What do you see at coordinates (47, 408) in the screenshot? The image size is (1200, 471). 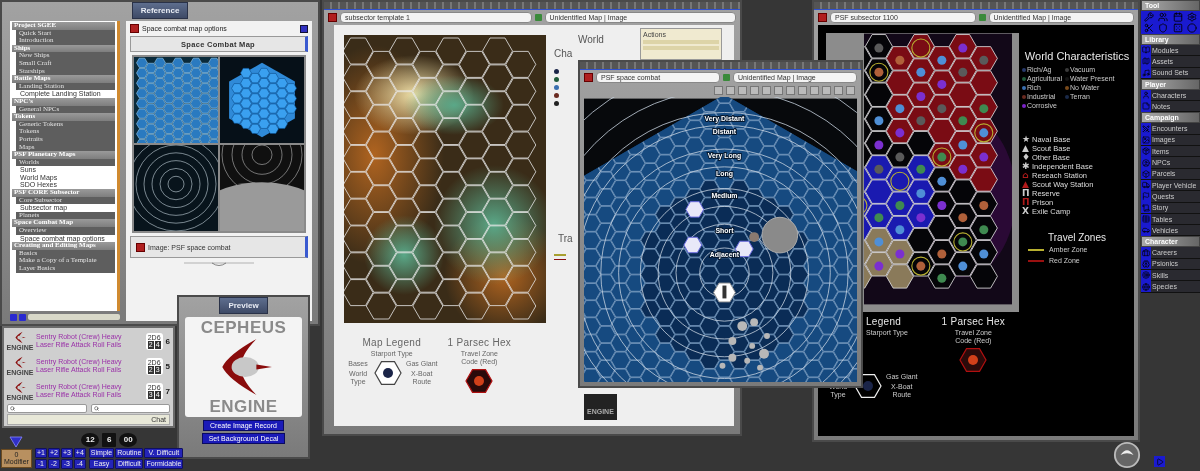 I see `chat-mode-field` at bounding box center [47, 408].